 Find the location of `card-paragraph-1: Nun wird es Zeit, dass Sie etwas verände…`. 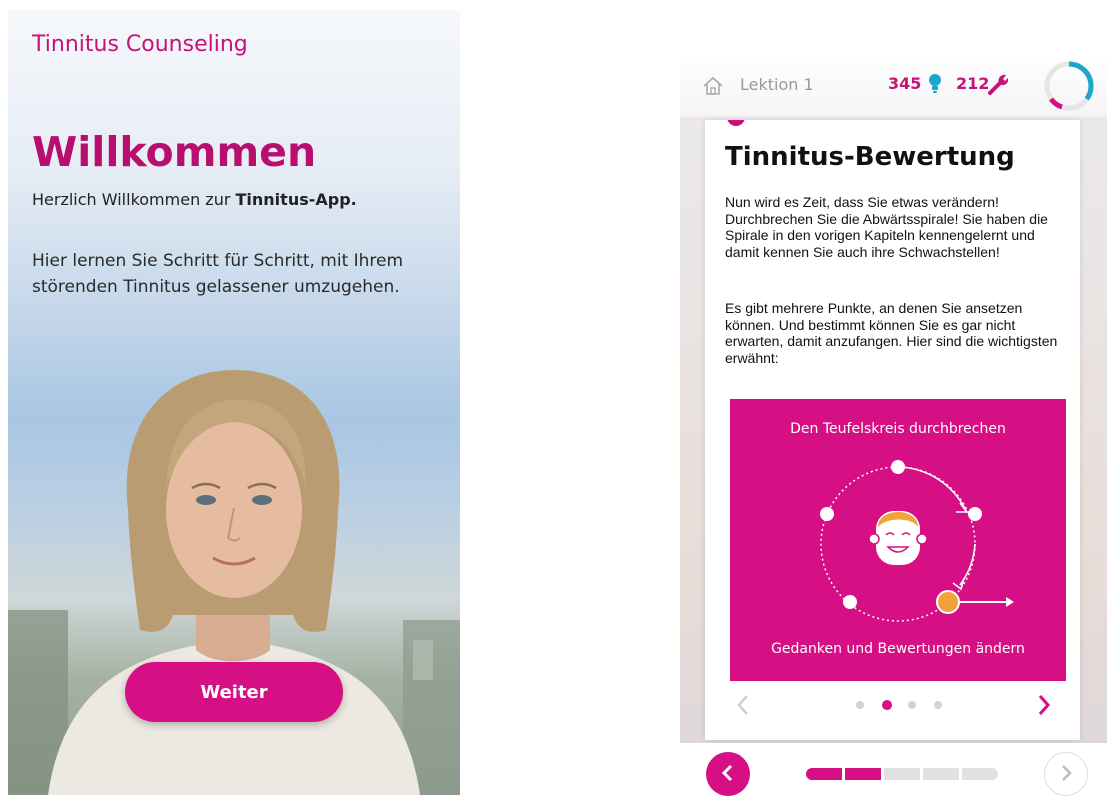

card-paragraph-1: Nun wird es Zeit, dass Sie etwas verände… is located at coordinates (886, 227).